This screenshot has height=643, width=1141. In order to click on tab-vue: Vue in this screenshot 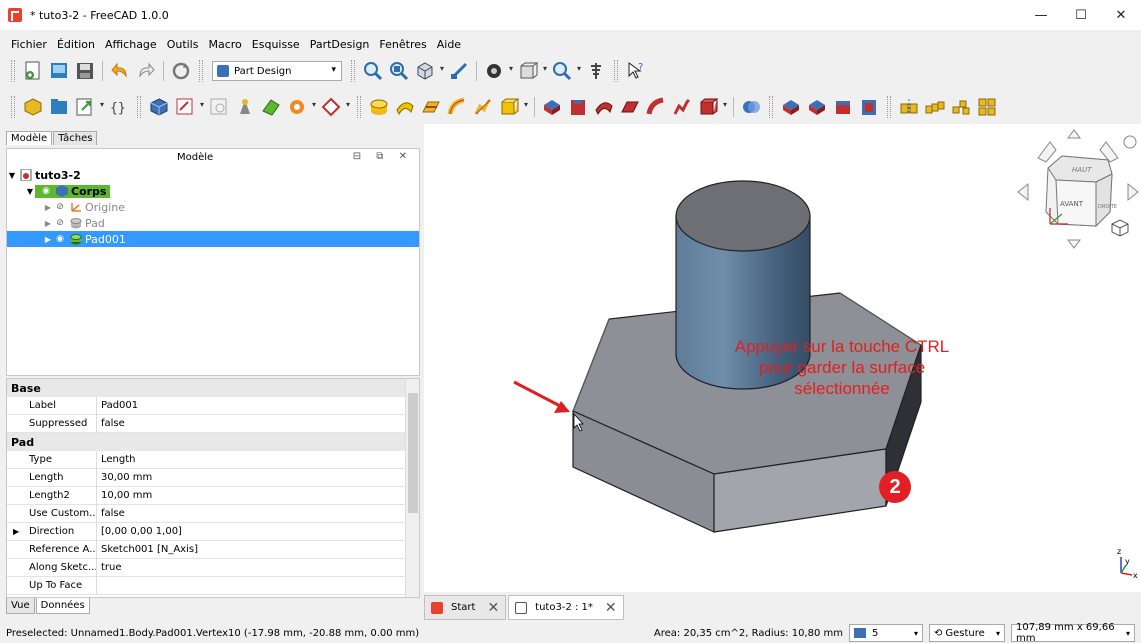, I will do `click(20, 606)`.